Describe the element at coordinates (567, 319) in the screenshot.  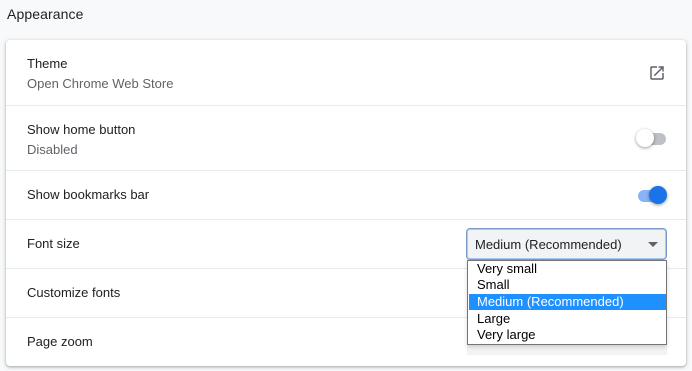
I see `font-size-option-large: Large` at that location.